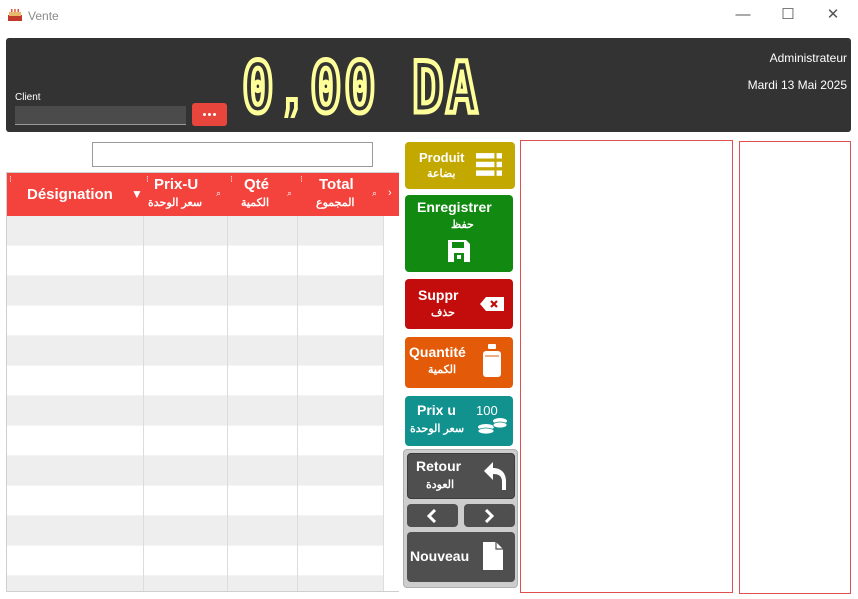 The width and height of the screenshot is (858, 599). I want to click on svg-text: 100, so click(487, 410).